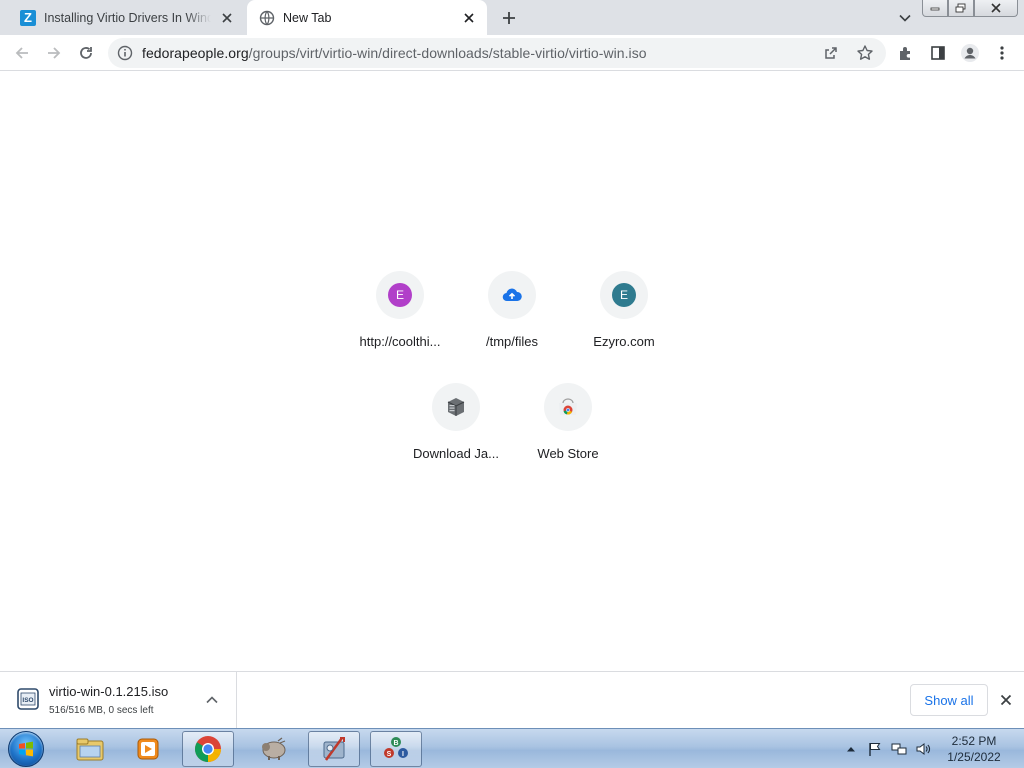 This screenshot has width=1024, height=768. I want to click on iso-file-icon: ISO, so click(28, 699).